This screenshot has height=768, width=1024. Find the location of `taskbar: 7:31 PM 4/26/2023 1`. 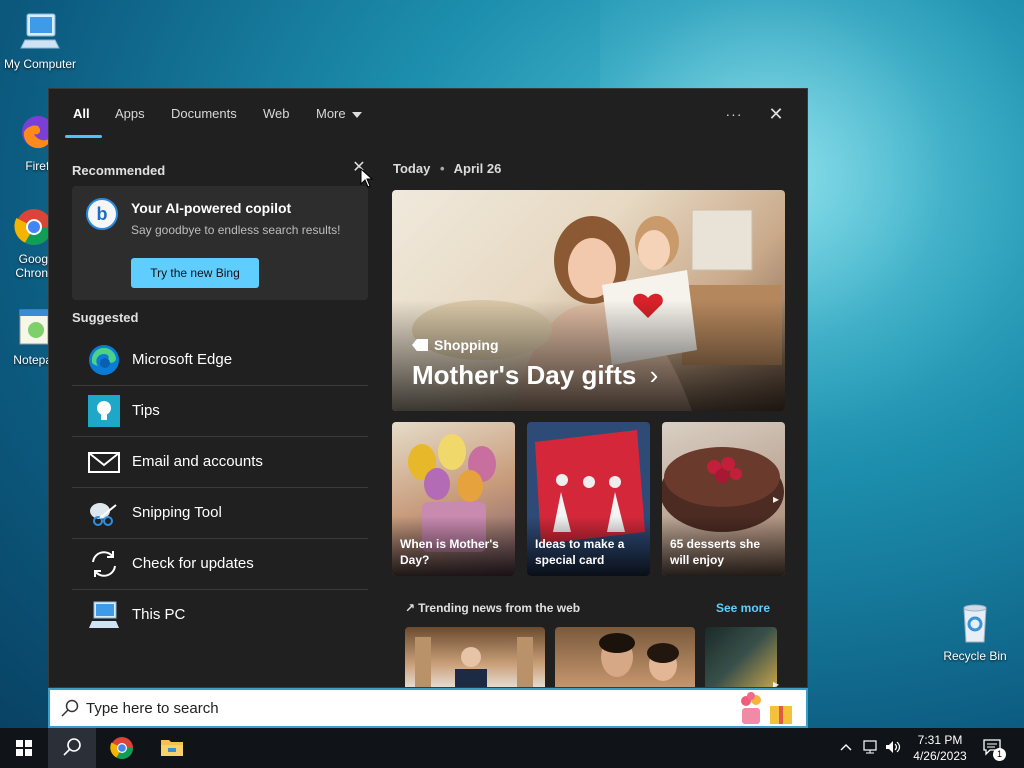

taskbar: 7:31 PM 4/26/2023 1 is located at coordinates (512, 748).